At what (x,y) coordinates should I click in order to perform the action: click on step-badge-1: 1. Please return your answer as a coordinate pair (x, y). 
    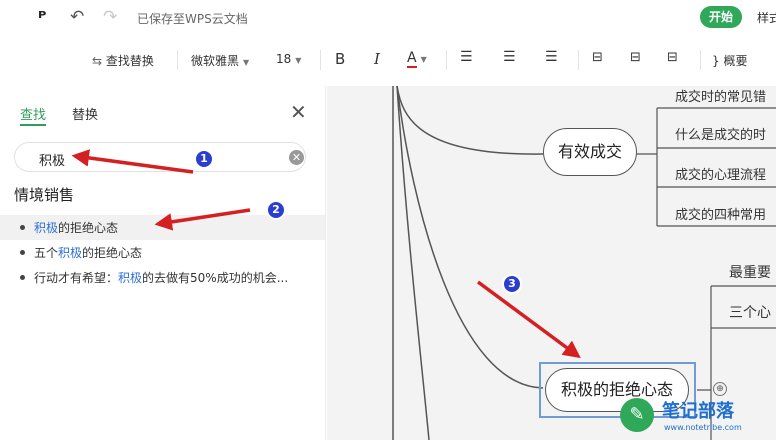
    Looking at the image, I should click on (204, 159).